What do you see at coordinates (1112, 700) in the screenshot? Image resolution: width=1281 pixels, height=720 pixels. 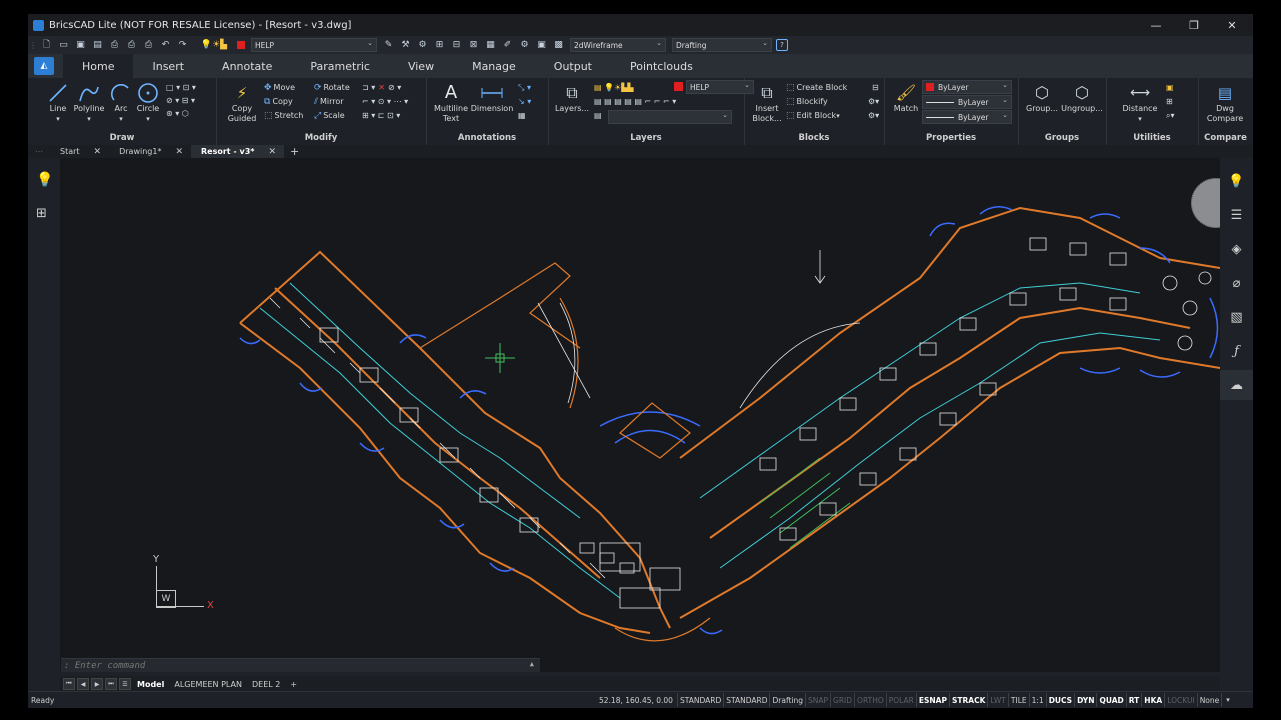 I see `status-toggle-quad: QUAD` at bounding box center [1112, 700].